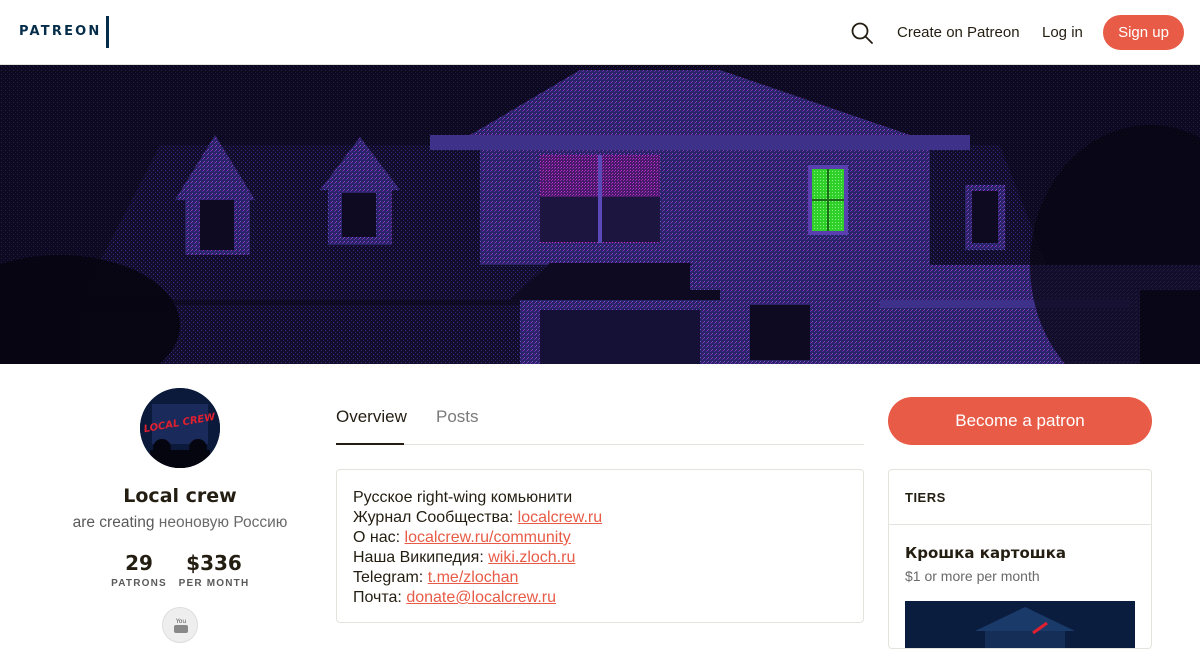  What do you see at coordinates (862, 33) in the screenshot?
I see `search-icon` at bounding box center [862, 33].